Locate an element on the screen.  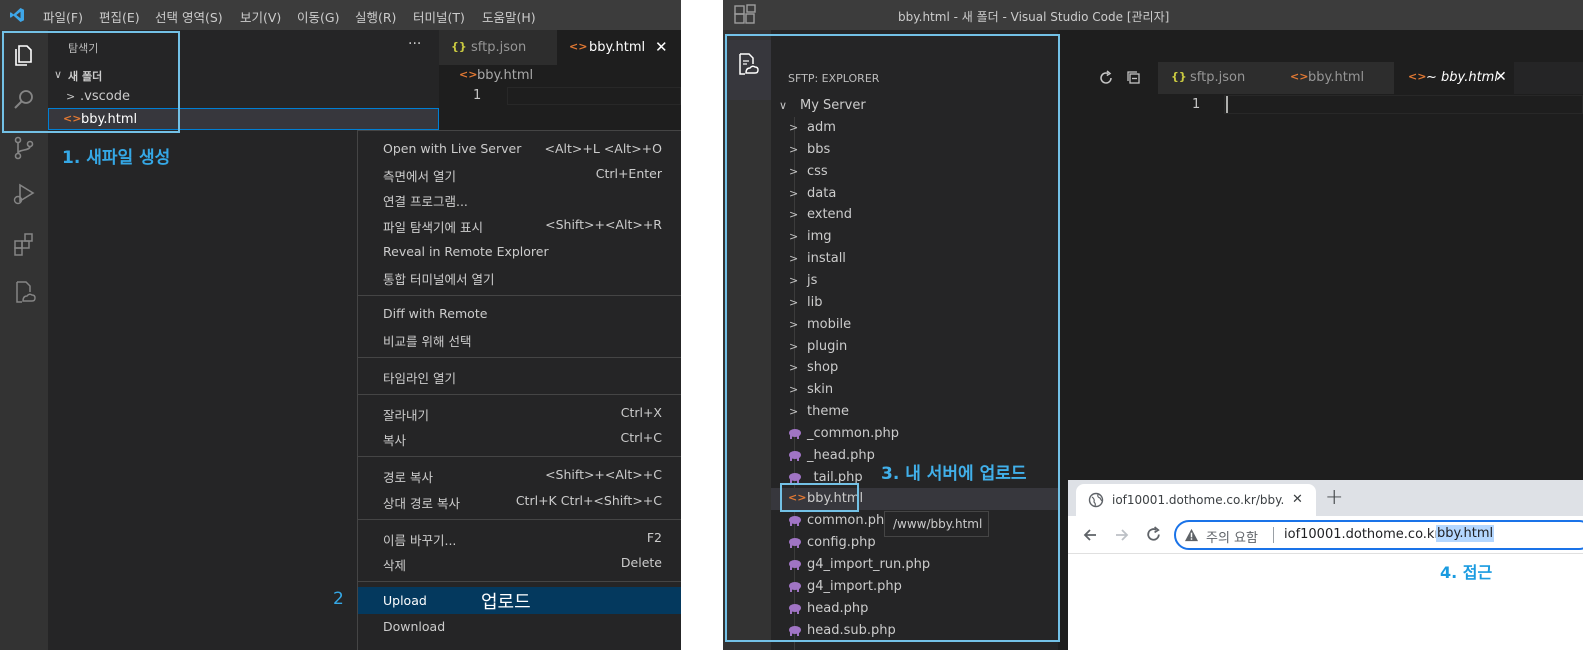
run-debug-icon is located at coordinates (24, 194).